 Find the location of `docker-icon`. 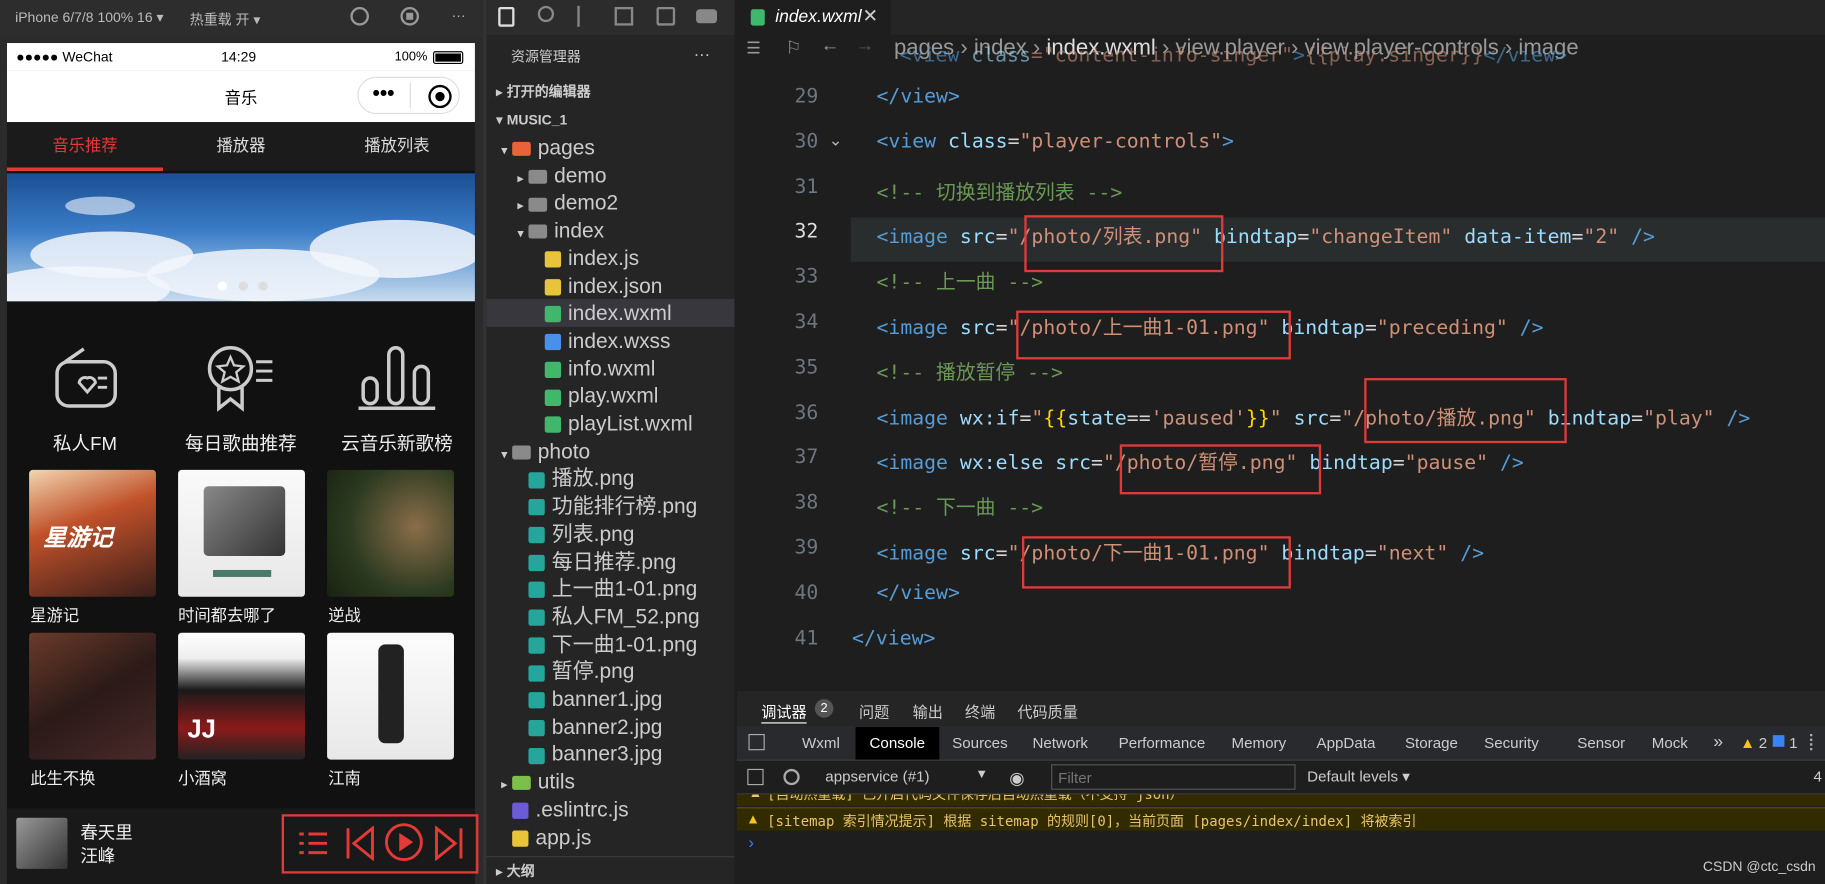

docker-icon is located at coordinates (707, 16).